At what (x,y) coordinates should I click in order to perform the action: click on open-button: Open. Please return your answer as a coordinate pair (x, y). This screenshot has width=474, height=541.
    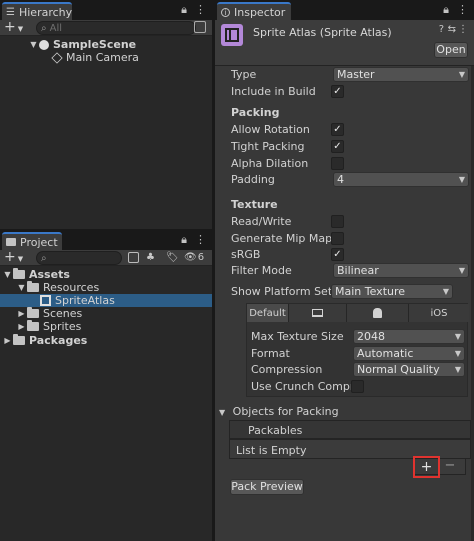
    Looking at the image, I should click on (451, 50).